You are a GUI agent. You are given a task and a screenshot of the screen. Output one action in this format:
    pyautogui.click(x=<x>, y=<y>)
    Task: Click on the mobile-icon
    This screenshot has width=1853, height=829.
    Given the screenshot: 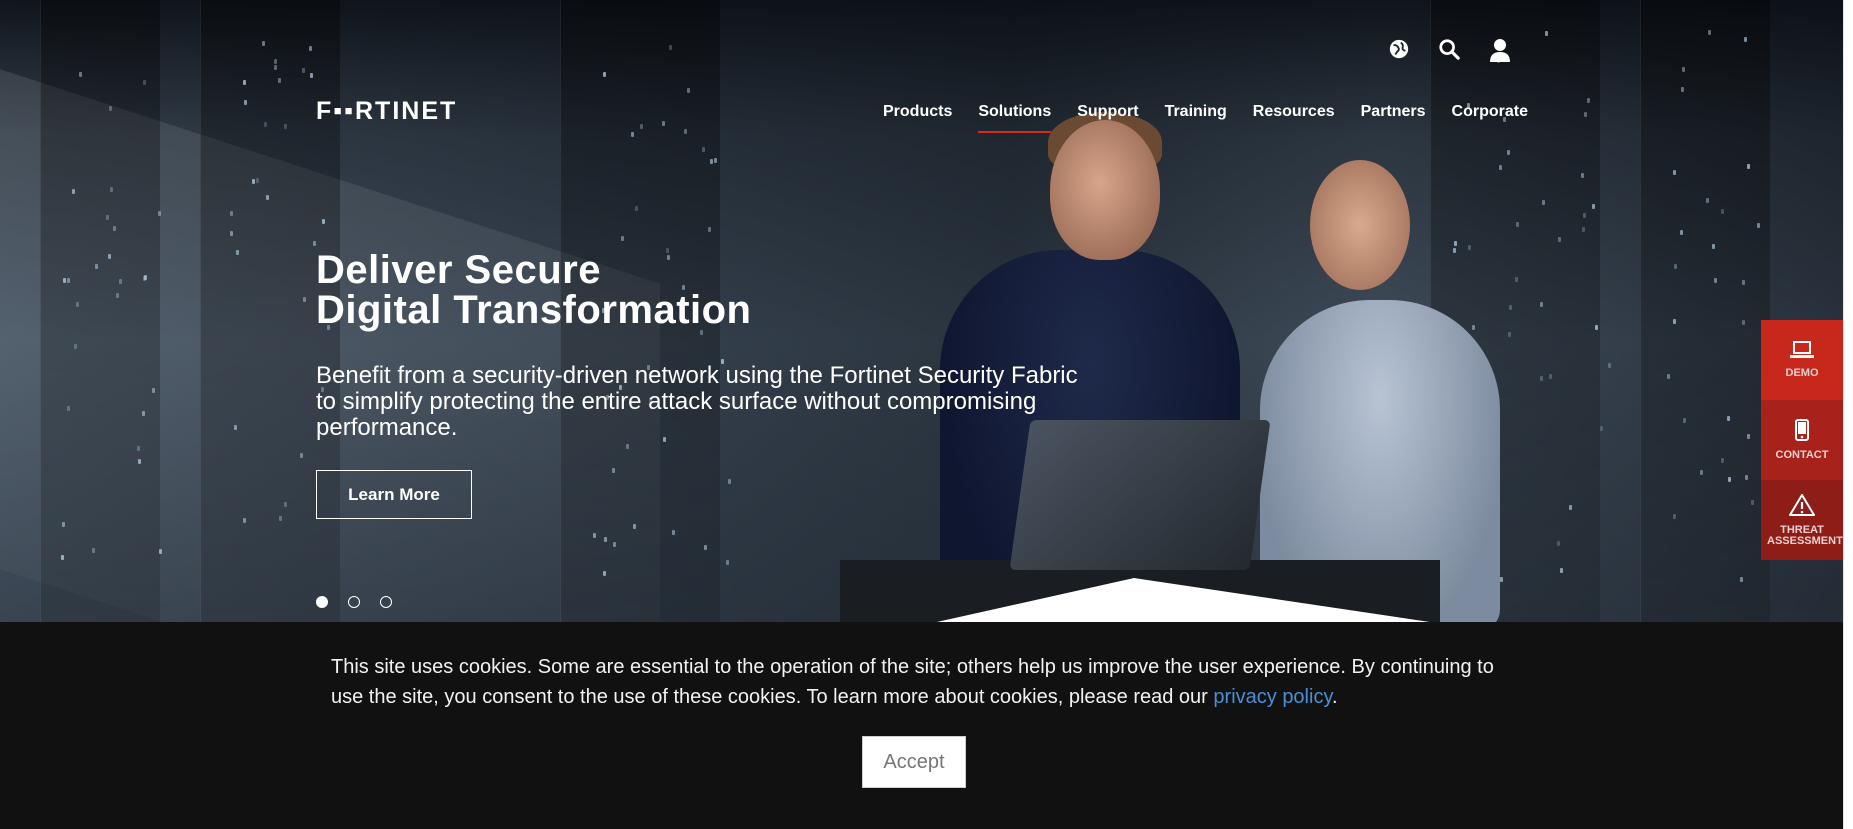 What is the action you would take?
    pyautogui.click(x=1802, y=431)
    